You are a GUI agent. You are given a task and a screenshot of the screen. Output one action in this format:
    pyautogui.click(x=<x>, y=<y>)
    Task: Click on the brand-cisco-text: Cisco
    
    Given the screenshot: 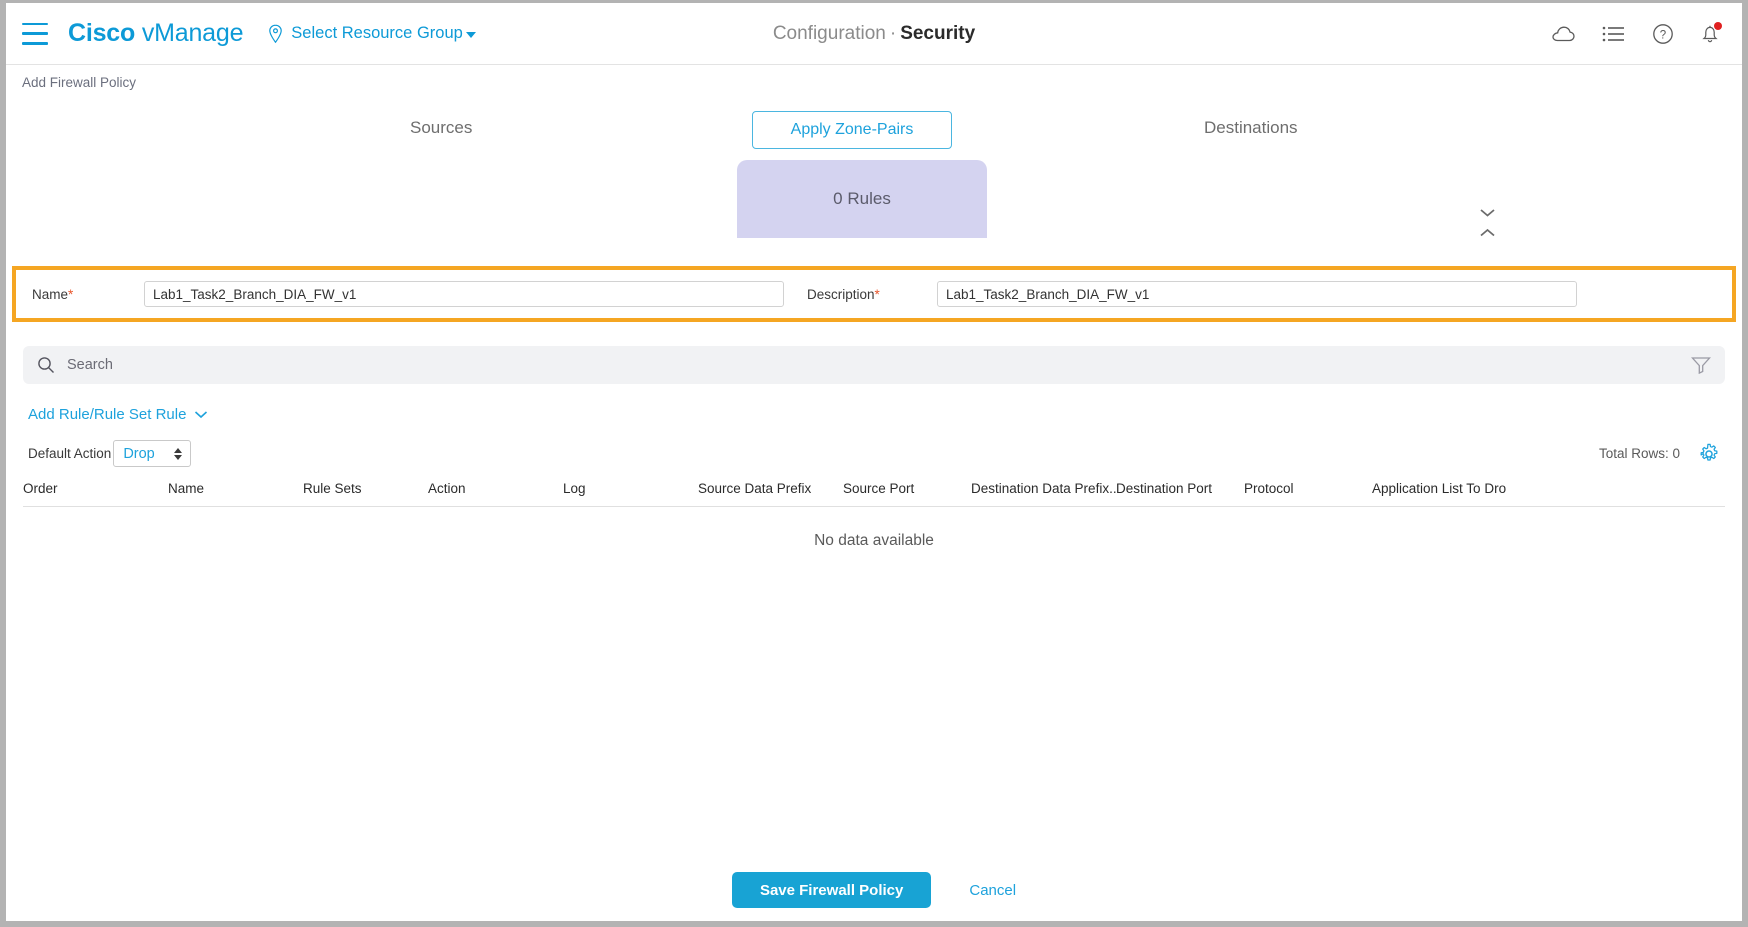 What is the action you would take?
    pyautogui.click(x=102, y=33)
    